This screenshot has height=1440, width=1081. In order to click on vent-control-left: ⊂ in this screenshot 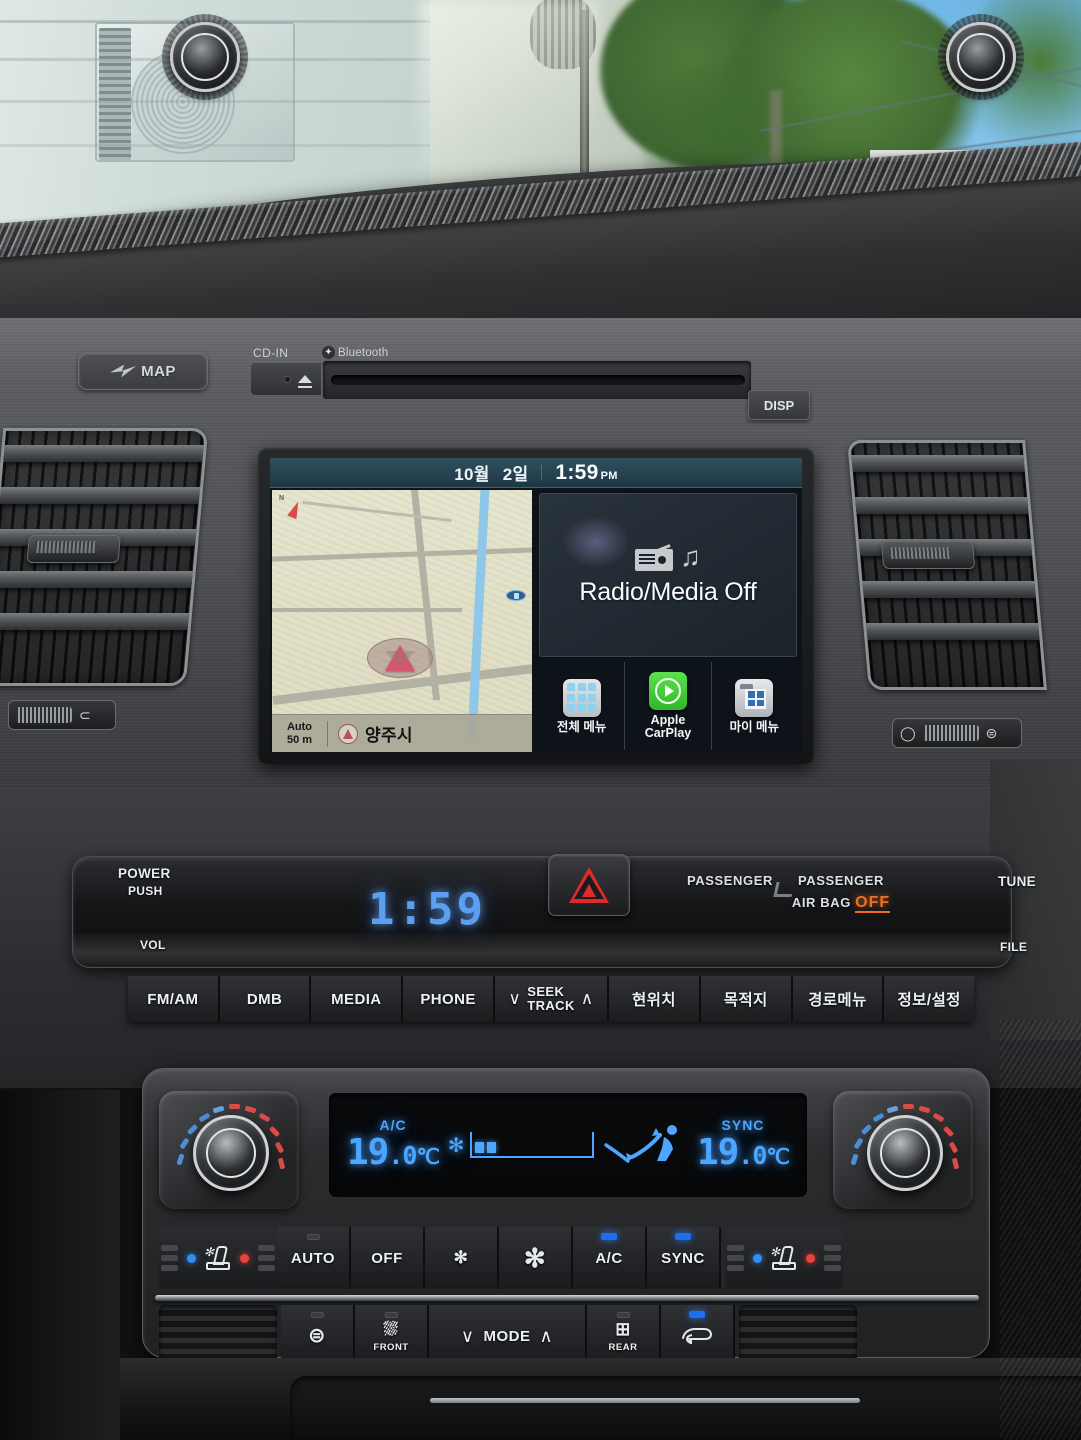, I will do `click(62, 715)`.